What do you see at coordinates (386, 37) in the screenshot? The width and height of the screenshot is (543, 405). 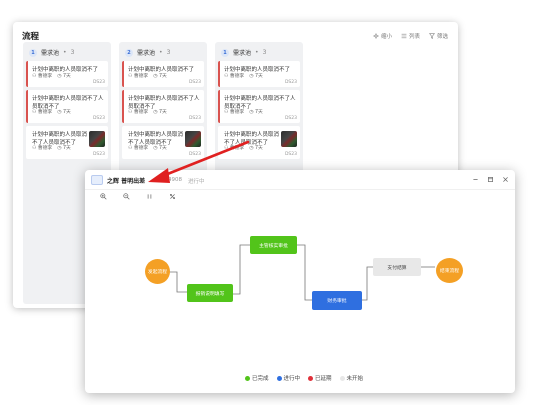 I see `shrink-label: 缩小` at bounding box center [386, 37].